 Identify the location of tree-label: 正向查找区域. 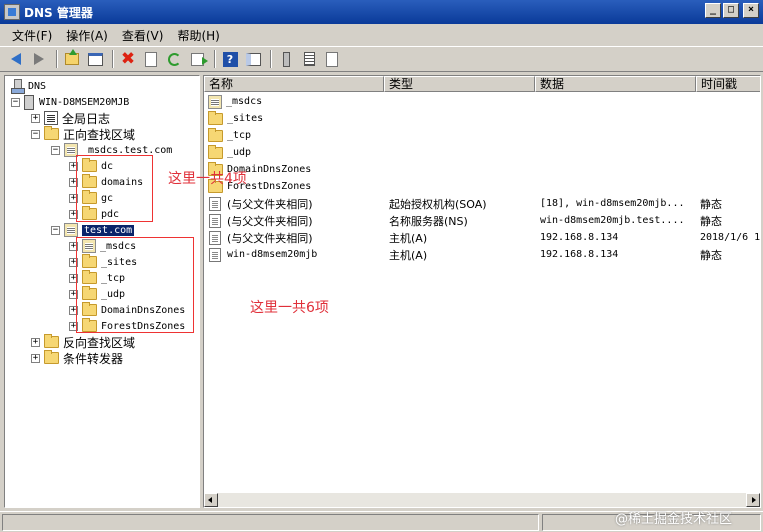
(99, 134).